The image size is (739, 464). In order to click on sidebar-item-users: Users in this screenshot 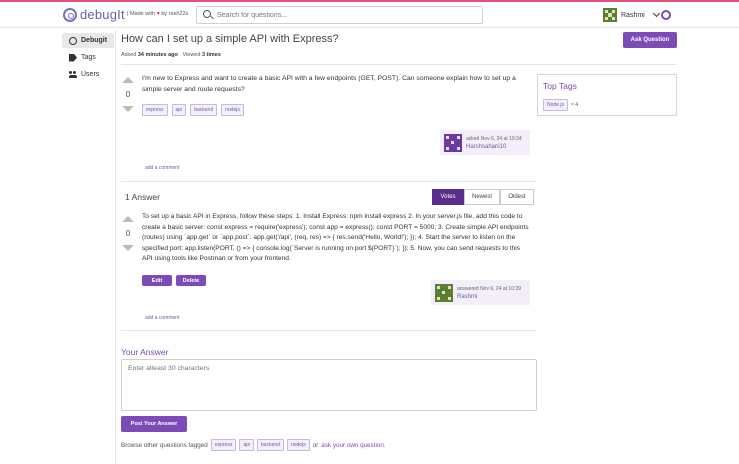, I will do `click(88, 74)`.